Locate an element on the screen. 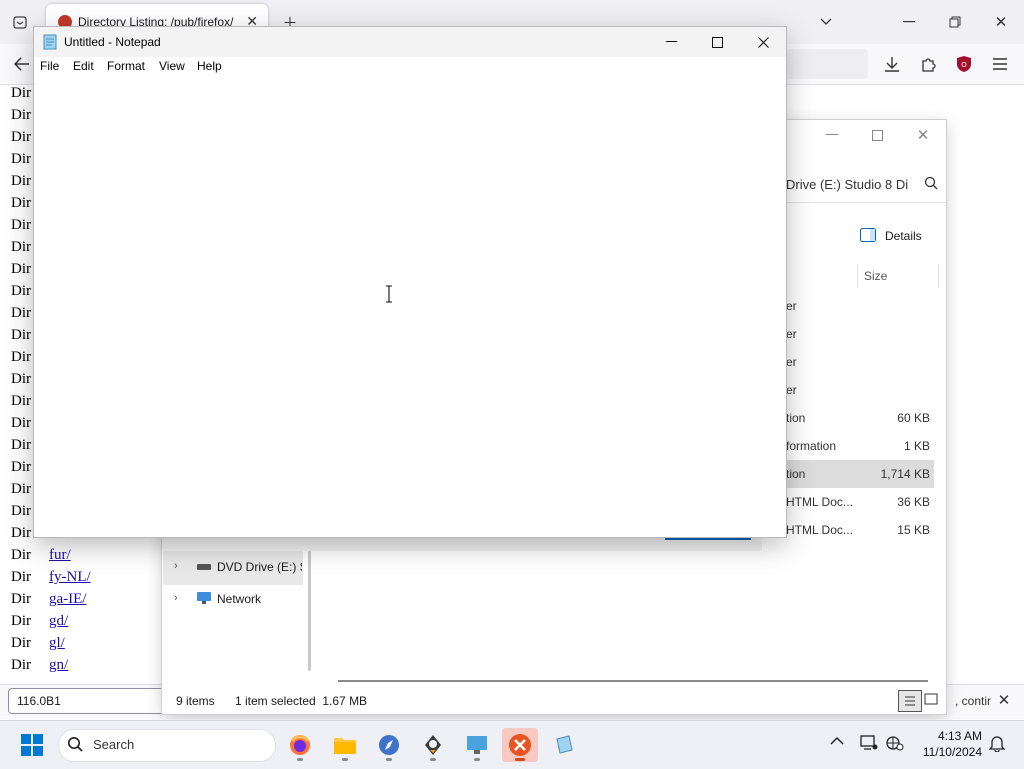 This screenshot has width=1024, height=769. ff-minimize-icon is located at coordinates (909, 22).